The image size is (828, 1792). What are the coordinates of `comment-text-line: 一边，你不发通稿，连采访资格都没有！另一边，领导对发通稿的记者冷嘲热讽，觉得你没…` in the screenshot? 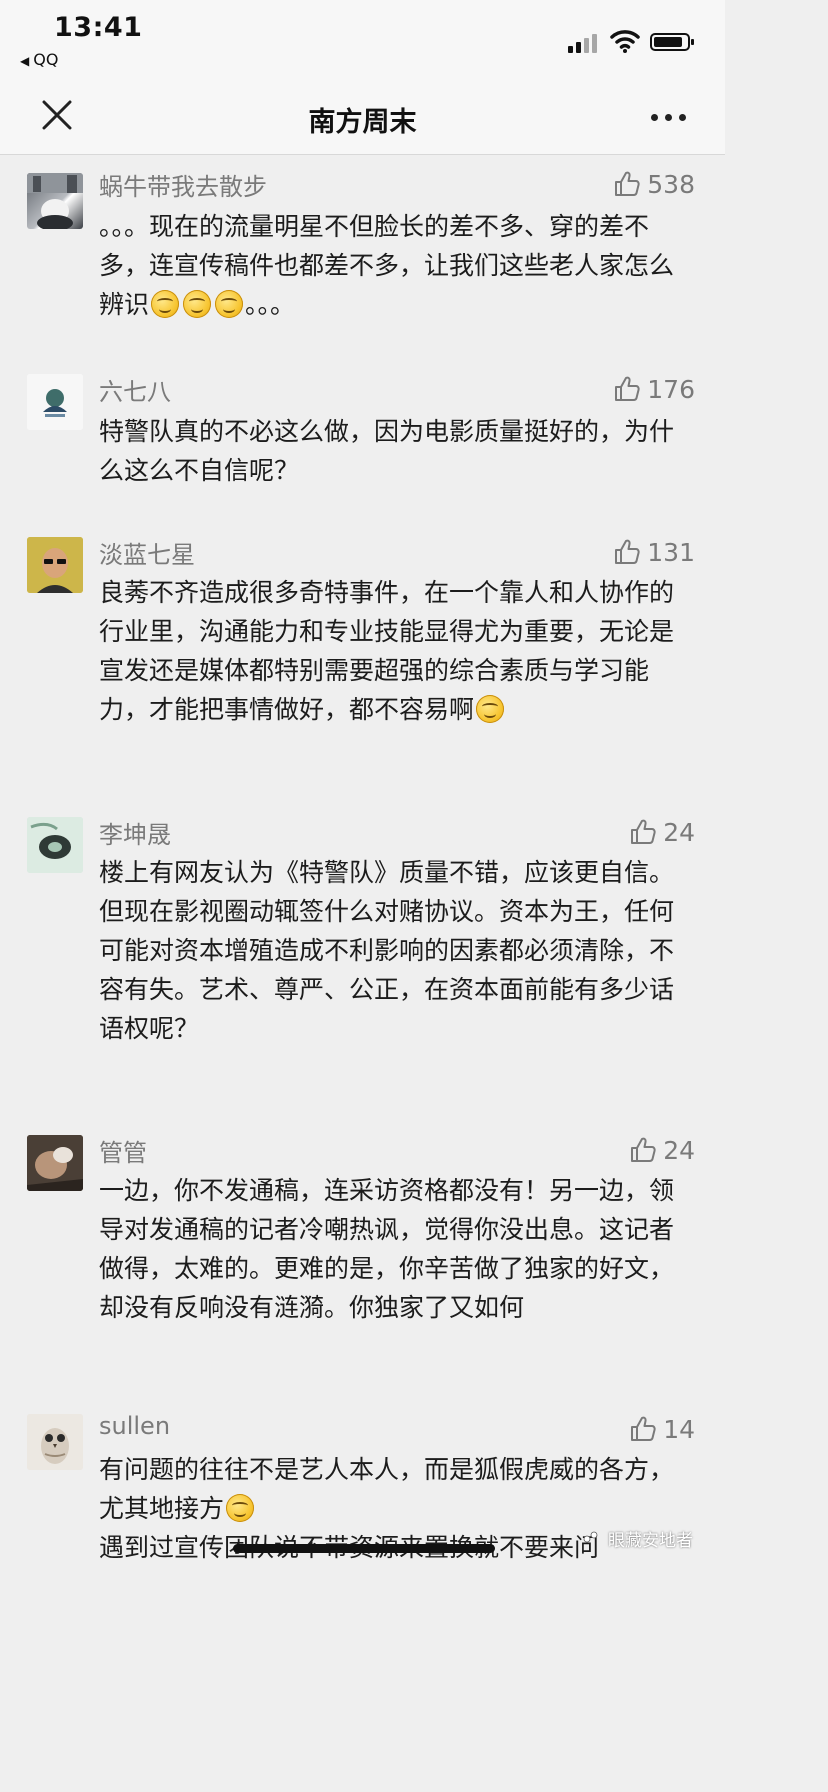 It's located at (387, 1249).